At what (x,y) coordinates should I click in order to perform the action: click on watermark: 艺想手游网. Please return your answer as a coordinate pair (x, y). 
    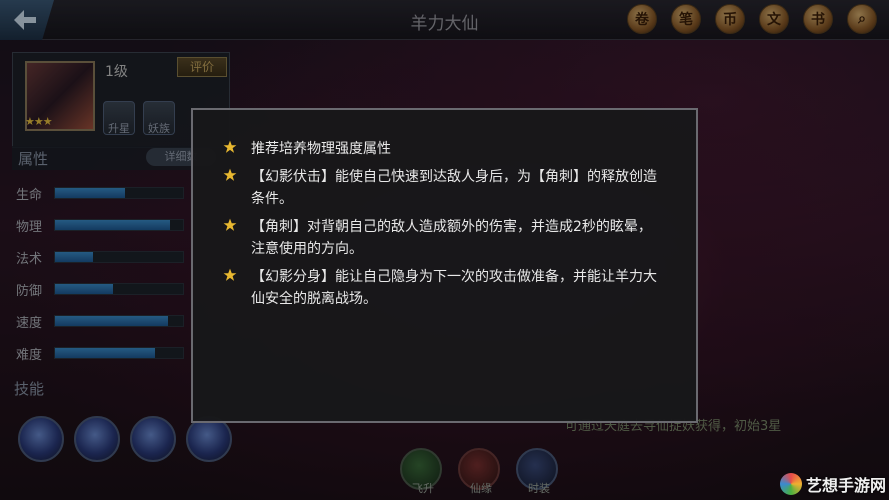
    Looking at the image, I should click on (833, 484).